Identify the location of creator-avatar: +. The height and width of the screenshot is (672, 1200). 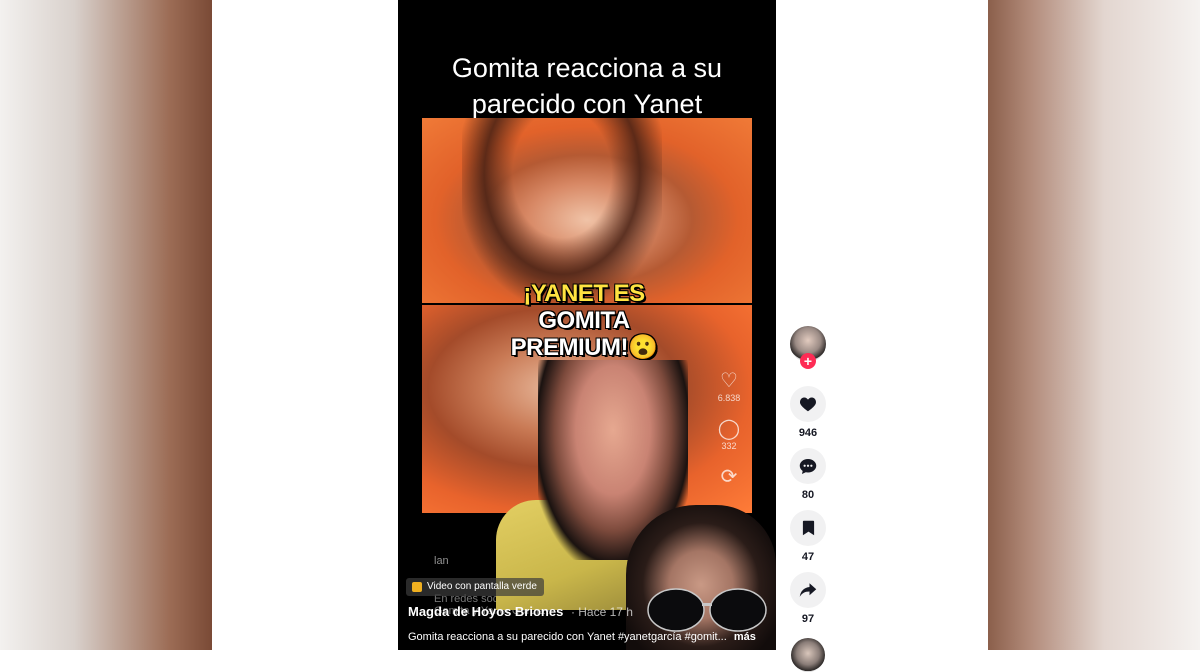
(808, 347).